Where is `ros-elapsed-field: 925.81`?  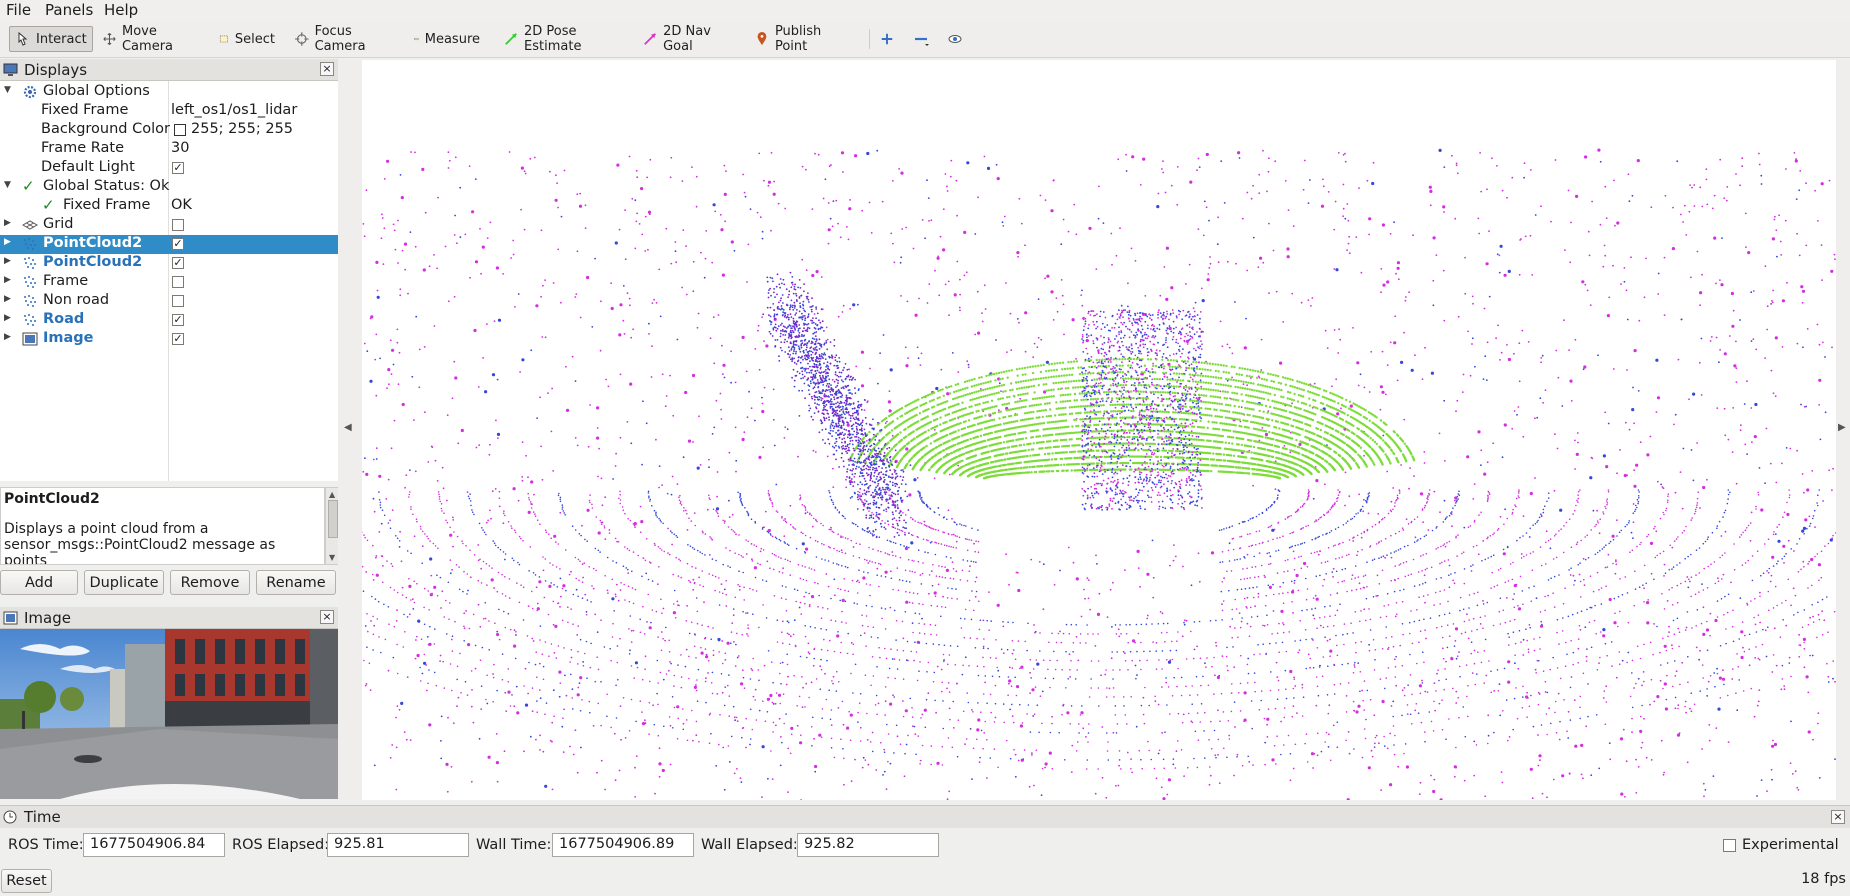 ros-elapsed-field: 925.81 is located at coordinates (398, 845).